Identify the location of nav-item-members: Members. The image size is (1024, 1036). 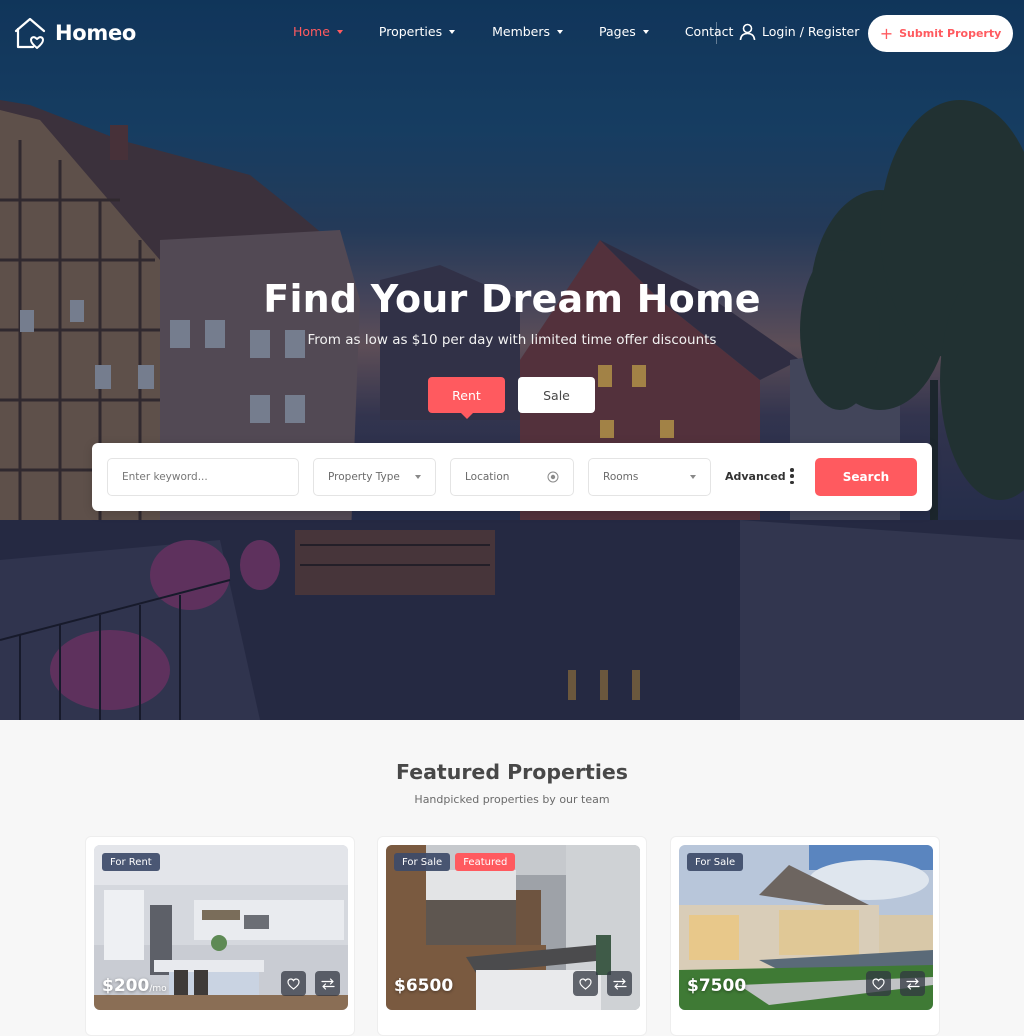
(528, 31).